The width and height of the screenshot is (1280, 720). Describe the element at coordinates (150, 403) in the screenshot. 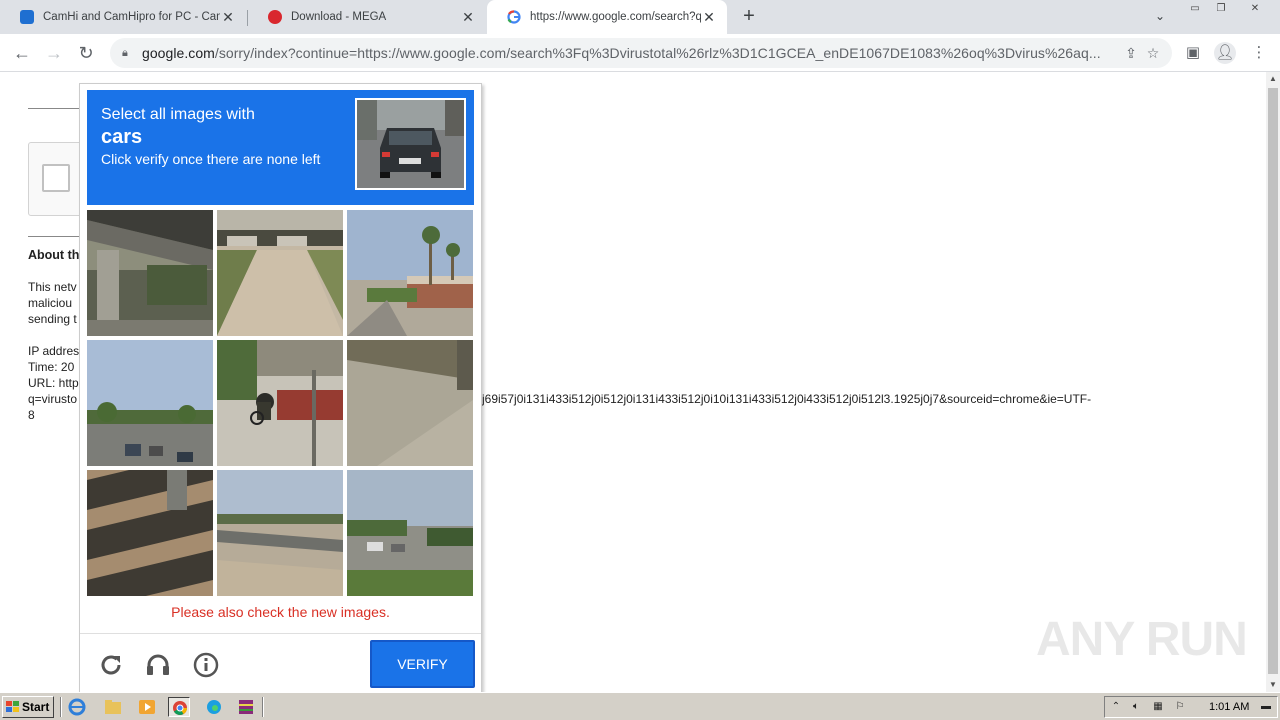

I see `tile-highway-cars` at that location.